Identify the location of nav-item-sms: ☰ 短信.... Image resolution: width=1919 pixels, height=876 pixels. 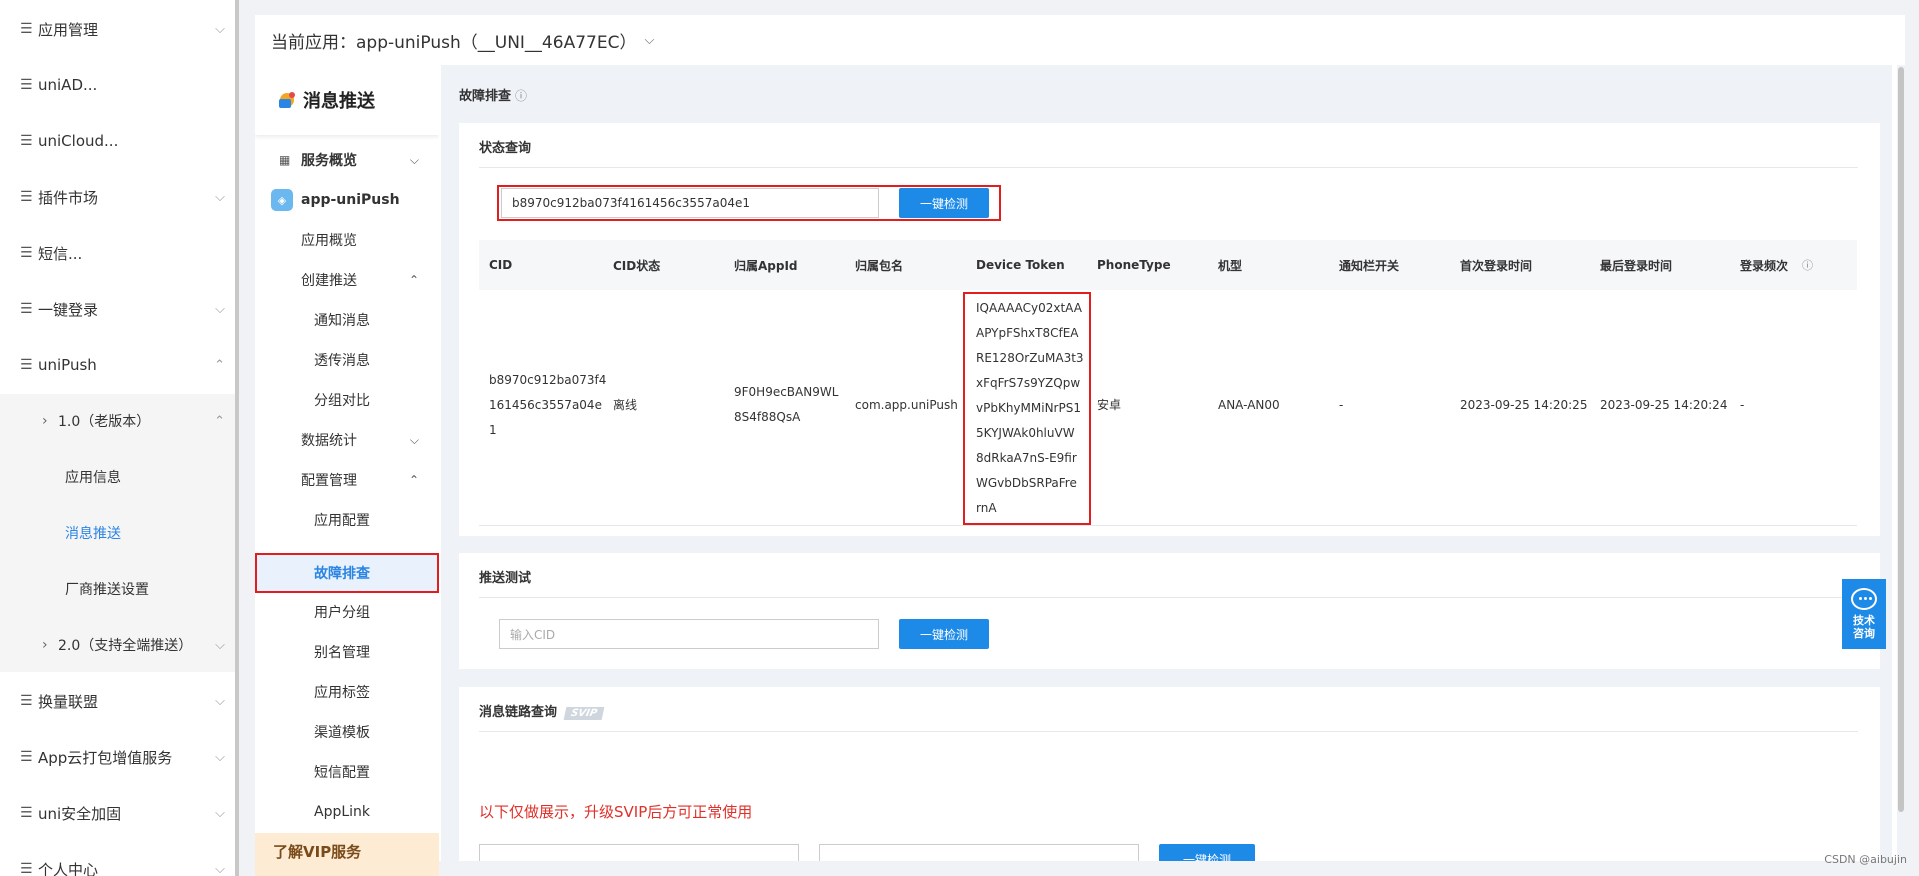
(117, 253).